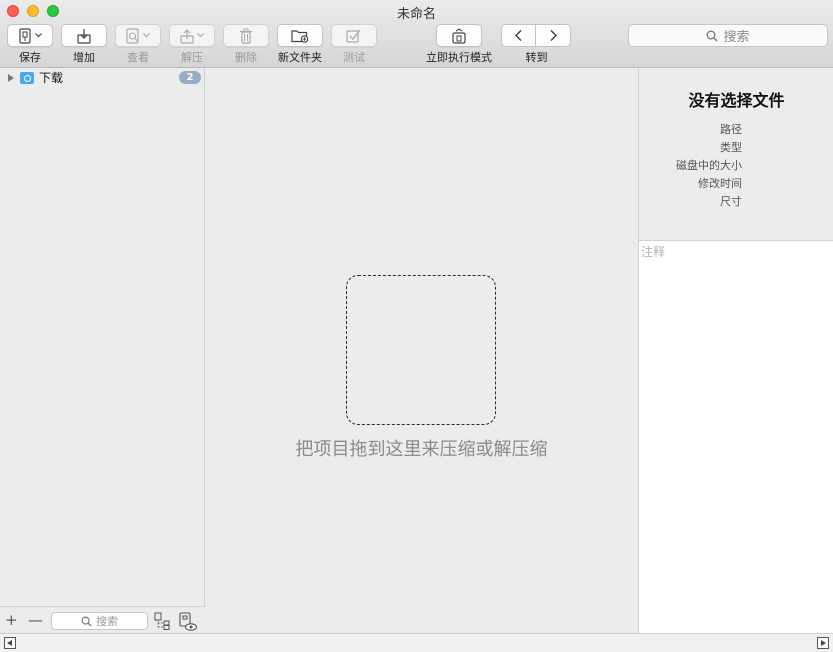 The height and width of the screenshot is (652, 833). Describe the element at coordinates (190, 77) in the screenshot. I see `item-count-badge: 2` at that location.